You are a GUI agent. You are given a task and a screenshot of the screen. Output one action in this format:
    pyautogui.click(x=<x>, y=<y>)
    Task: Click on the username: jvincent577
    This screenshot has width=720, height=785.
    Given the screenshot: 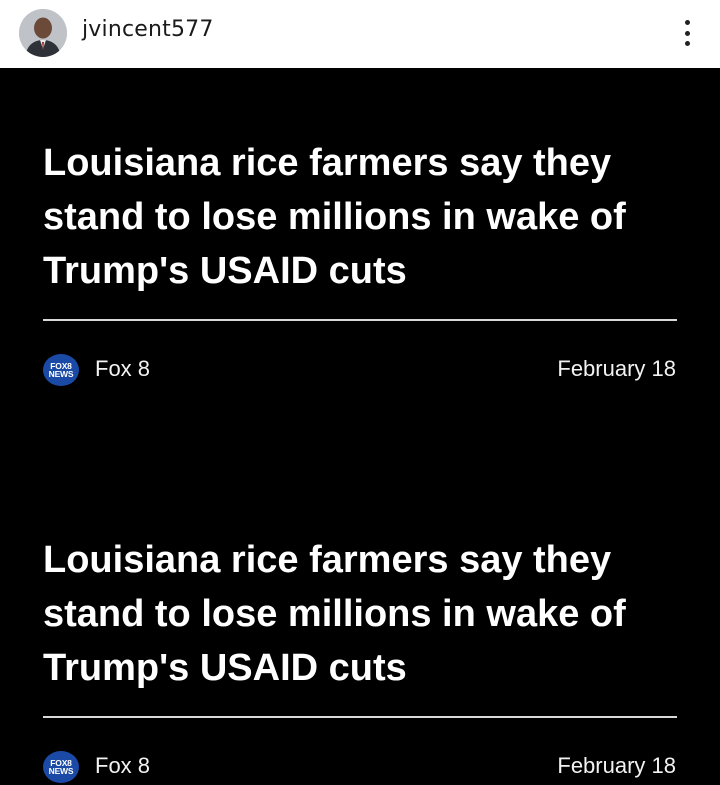 What is the action you would take?
    pyautogui.click(x=148, y=29)
    